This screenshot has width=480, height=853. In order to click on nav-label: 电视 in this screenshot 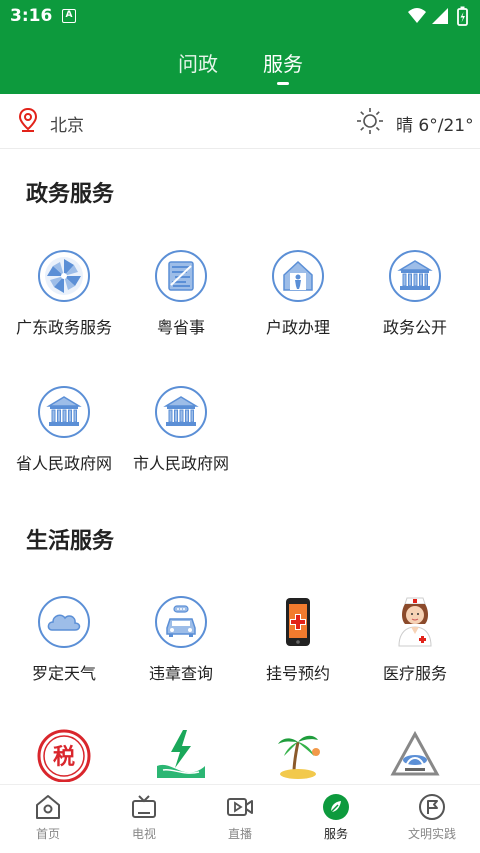, I will do `click(143, 834)`.